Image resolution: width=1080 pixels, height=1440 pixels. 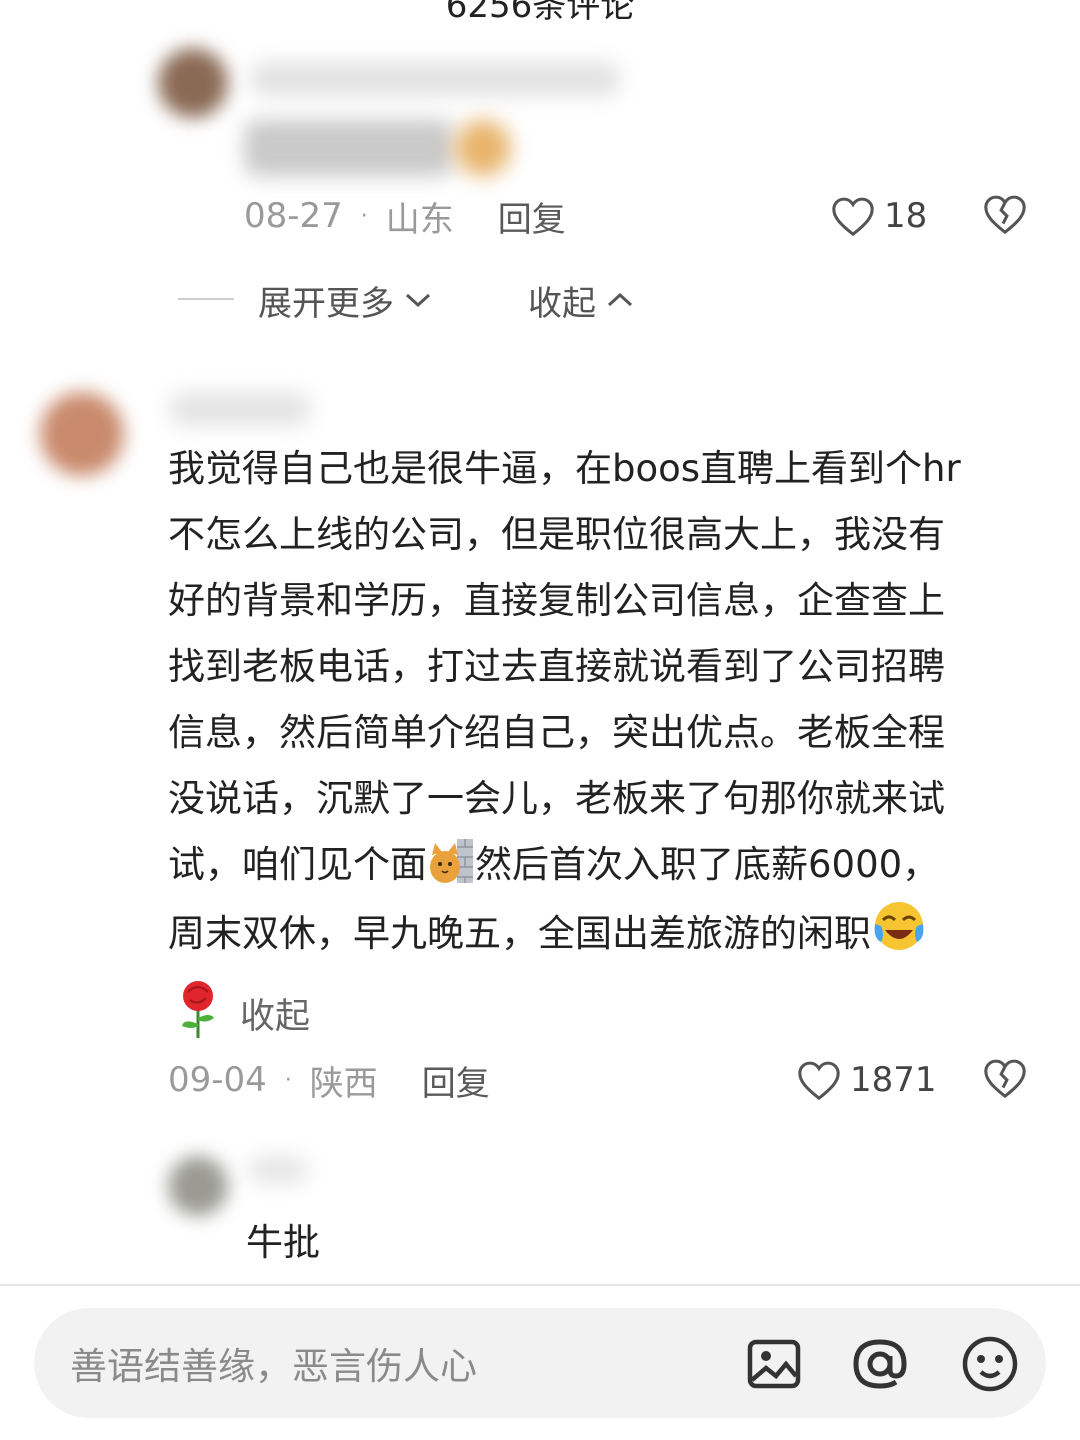 I want to click on comment-line: 好的背景和学历，直接复制公司信息，企查查上, so click(x=556, y=600).